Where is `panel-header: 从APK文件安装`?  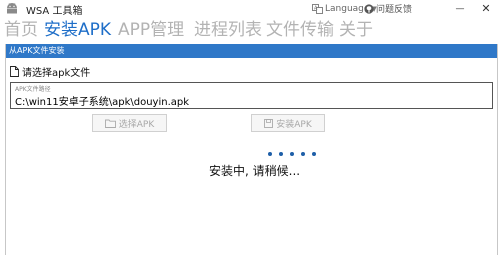 panel-header: 从APK文件安装 is located at coordinates (251, 51).